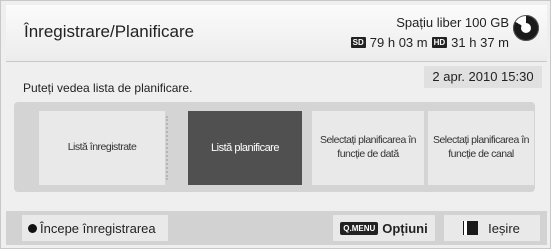 The height and width of the screenshot is (249, 551). What do you see at coordinates (245, 148) in the screenshot?
I see `option-schedule-list: Listă planificare` at bounding box center [245, 148].